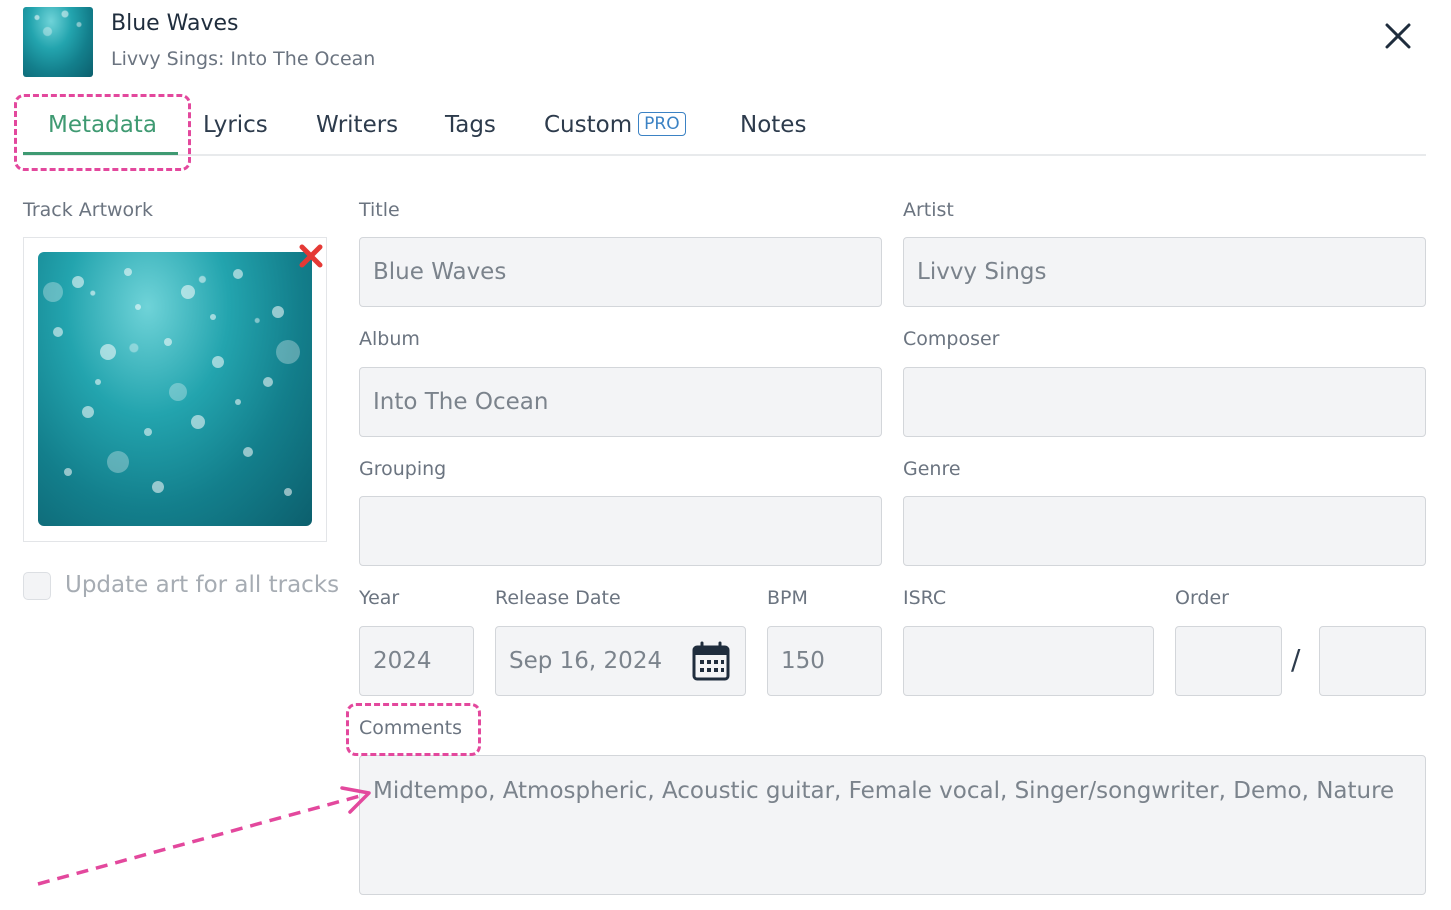 This screenshot has height=910, width=1451. I want to click on composer-label: Composer, so click(951, 339).